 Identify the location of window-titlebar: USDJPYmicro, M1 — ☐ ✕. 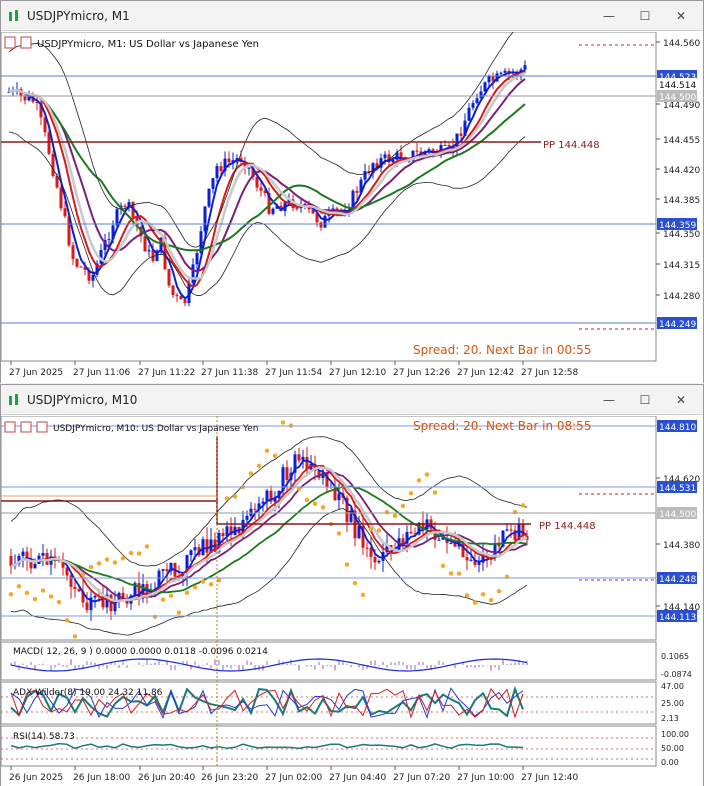
(352, 16).